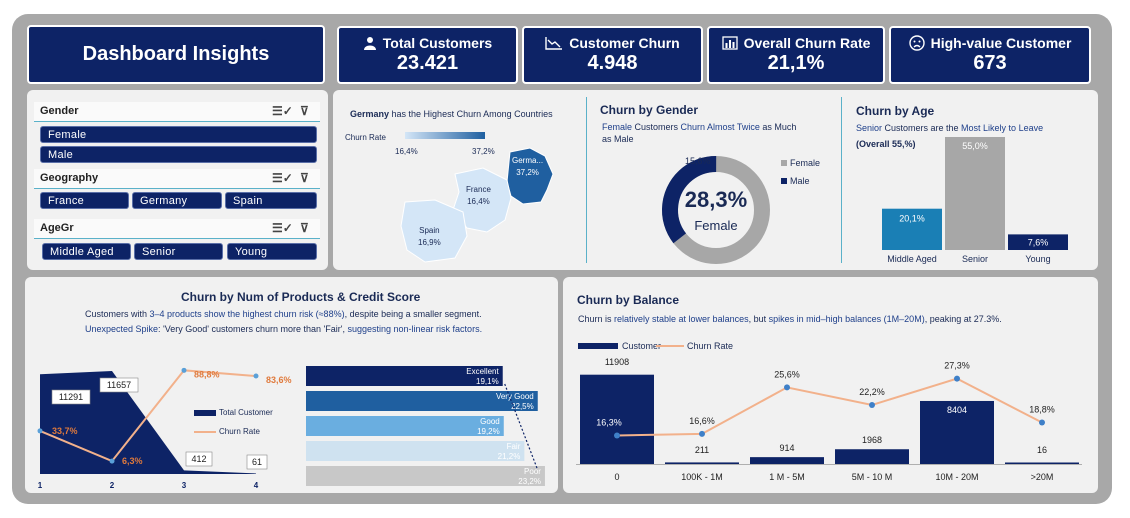 The height and width of the screenshot is (518, 1130). I want to click on age-bar-chart: 20,1% Middle Aged 55,0% Senior 7,6% Young, so click(975, 200).